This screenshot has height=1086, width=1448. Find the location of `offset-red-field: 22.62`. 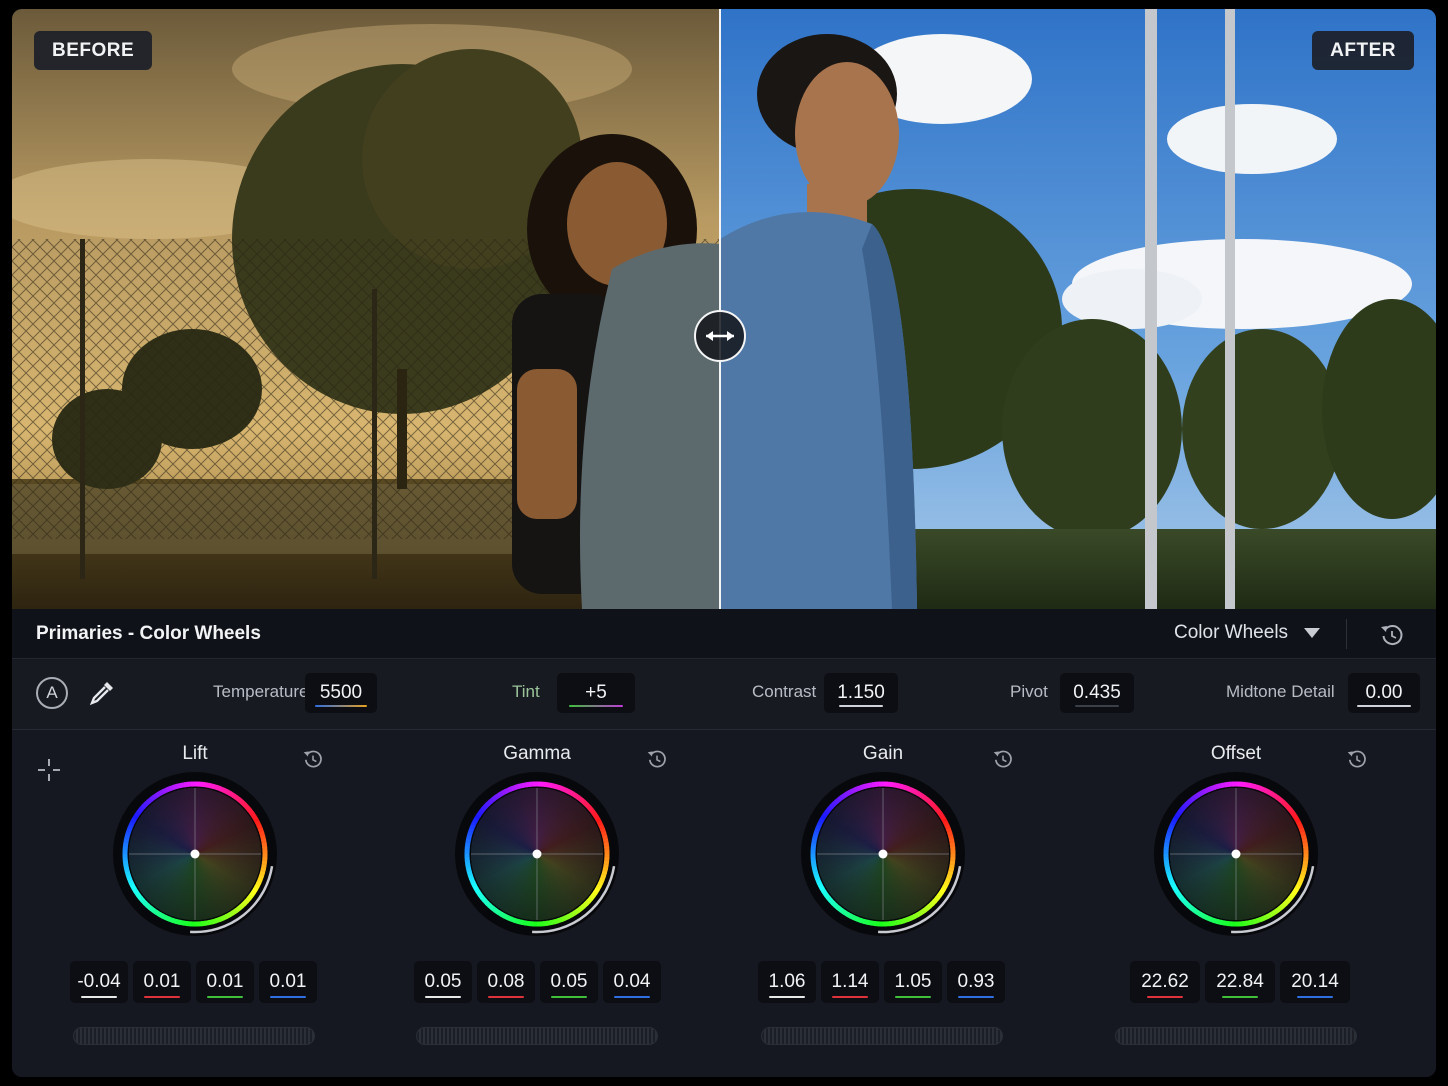

offset-red-field: 22.62 is located at coordinates (1165, 982).